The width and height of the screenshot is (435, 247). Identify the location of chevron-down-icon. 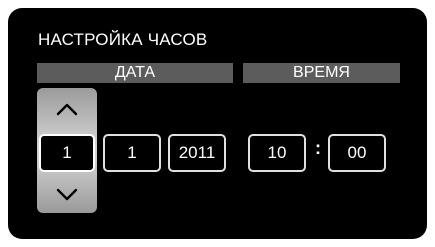
(67, 194).